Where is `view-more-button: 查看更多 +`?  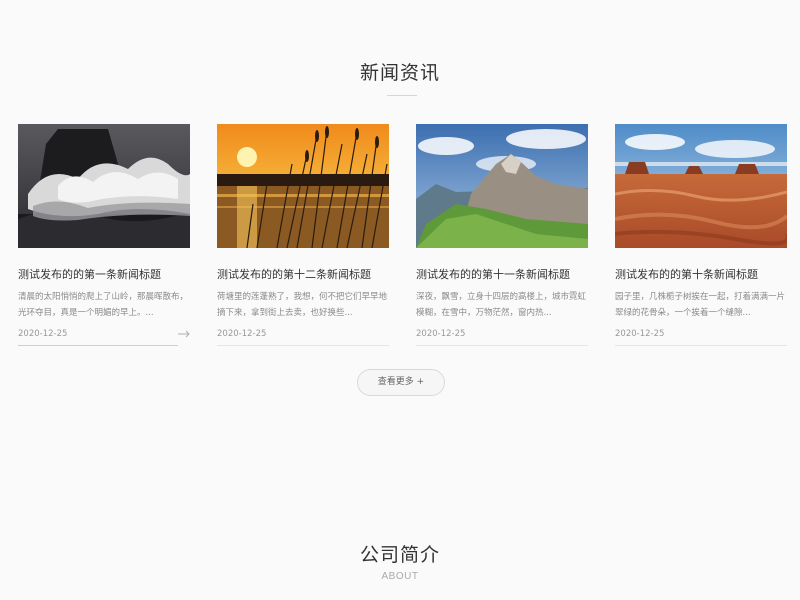 view-more-button: 查看更多 + is located at coordinates (401, 382).